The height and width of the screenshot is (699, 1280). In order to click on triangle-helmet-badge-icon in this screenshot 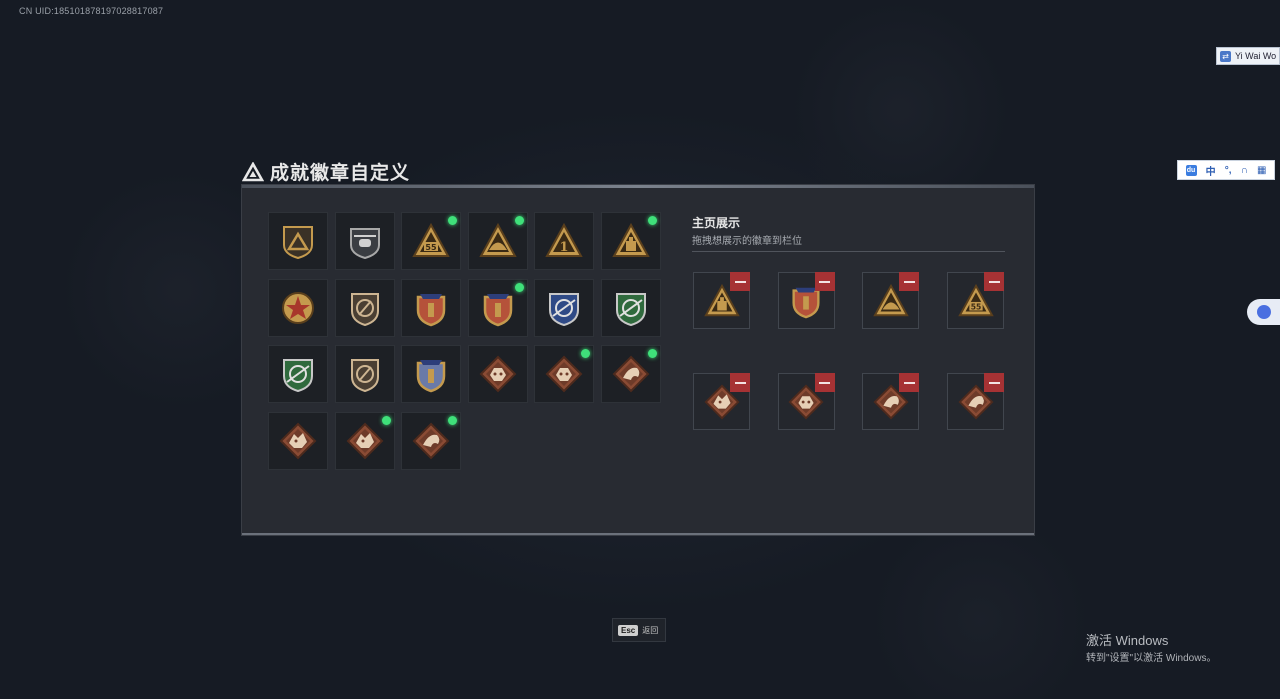, I will do `click(497, 239)`.